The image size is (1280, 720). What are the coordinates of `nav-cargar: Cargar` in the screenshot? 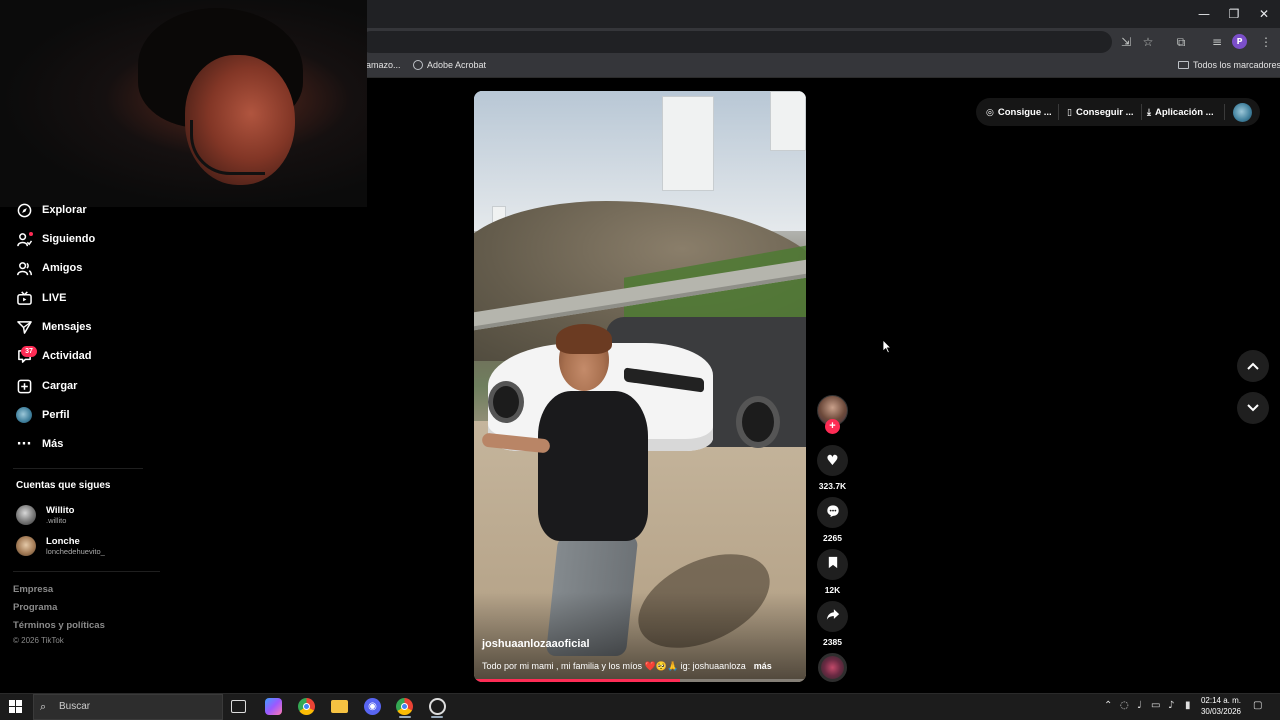 It's located at (46, 386).